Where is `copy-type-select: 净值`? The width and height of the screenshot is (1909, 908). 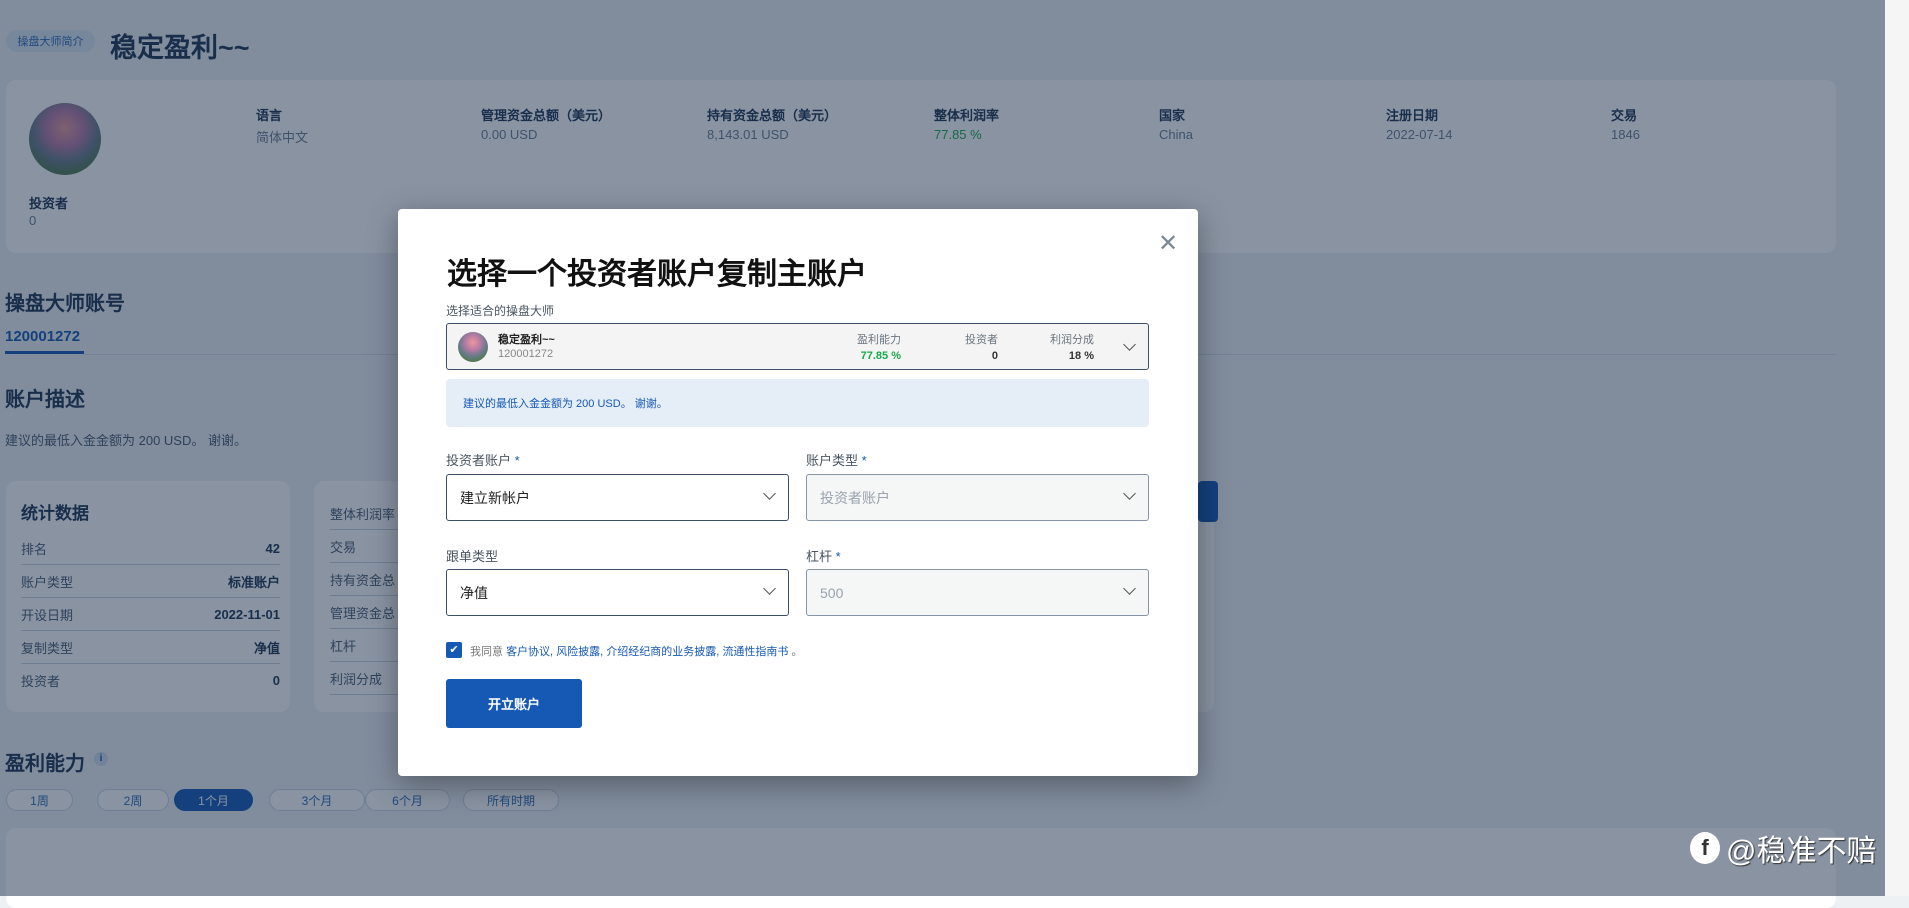 copy-type-select: 净值 is located at coordinates (617, 592).